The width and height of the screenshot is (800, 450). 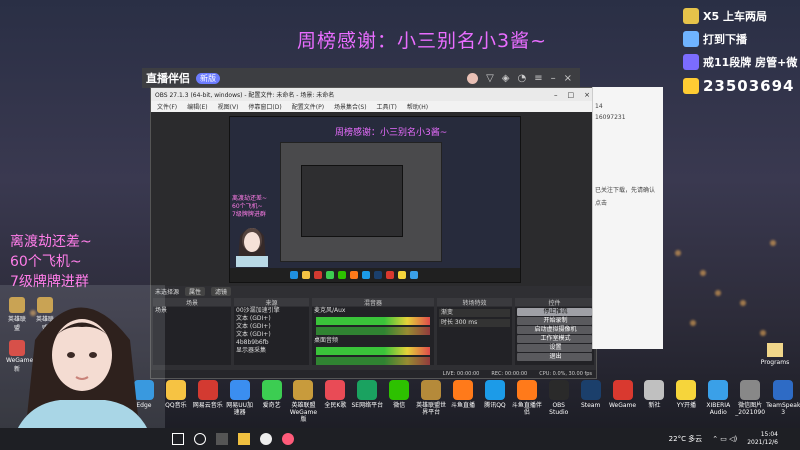 What do you see at coordinates (250, 206) in the screenshot?
I see `preview-goal-text: 离渡劫还差~ 60个飞机~ 7级牌牌进群` at bounding box center [250, 206].